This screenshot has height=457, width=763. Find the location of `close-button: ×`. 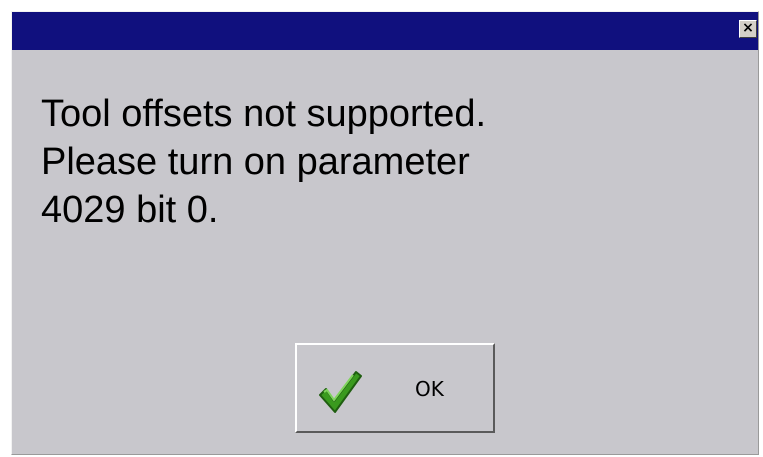

close-button: × is located at coordinates (748, 29).